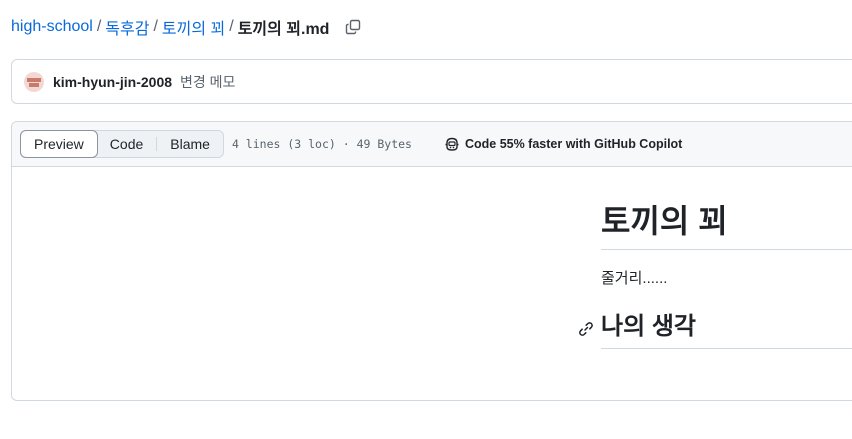 The image size is (852, 439). I want to click on copilot-promo-text: Code 55% faster with GitHub Copilot, so click(573, 144).